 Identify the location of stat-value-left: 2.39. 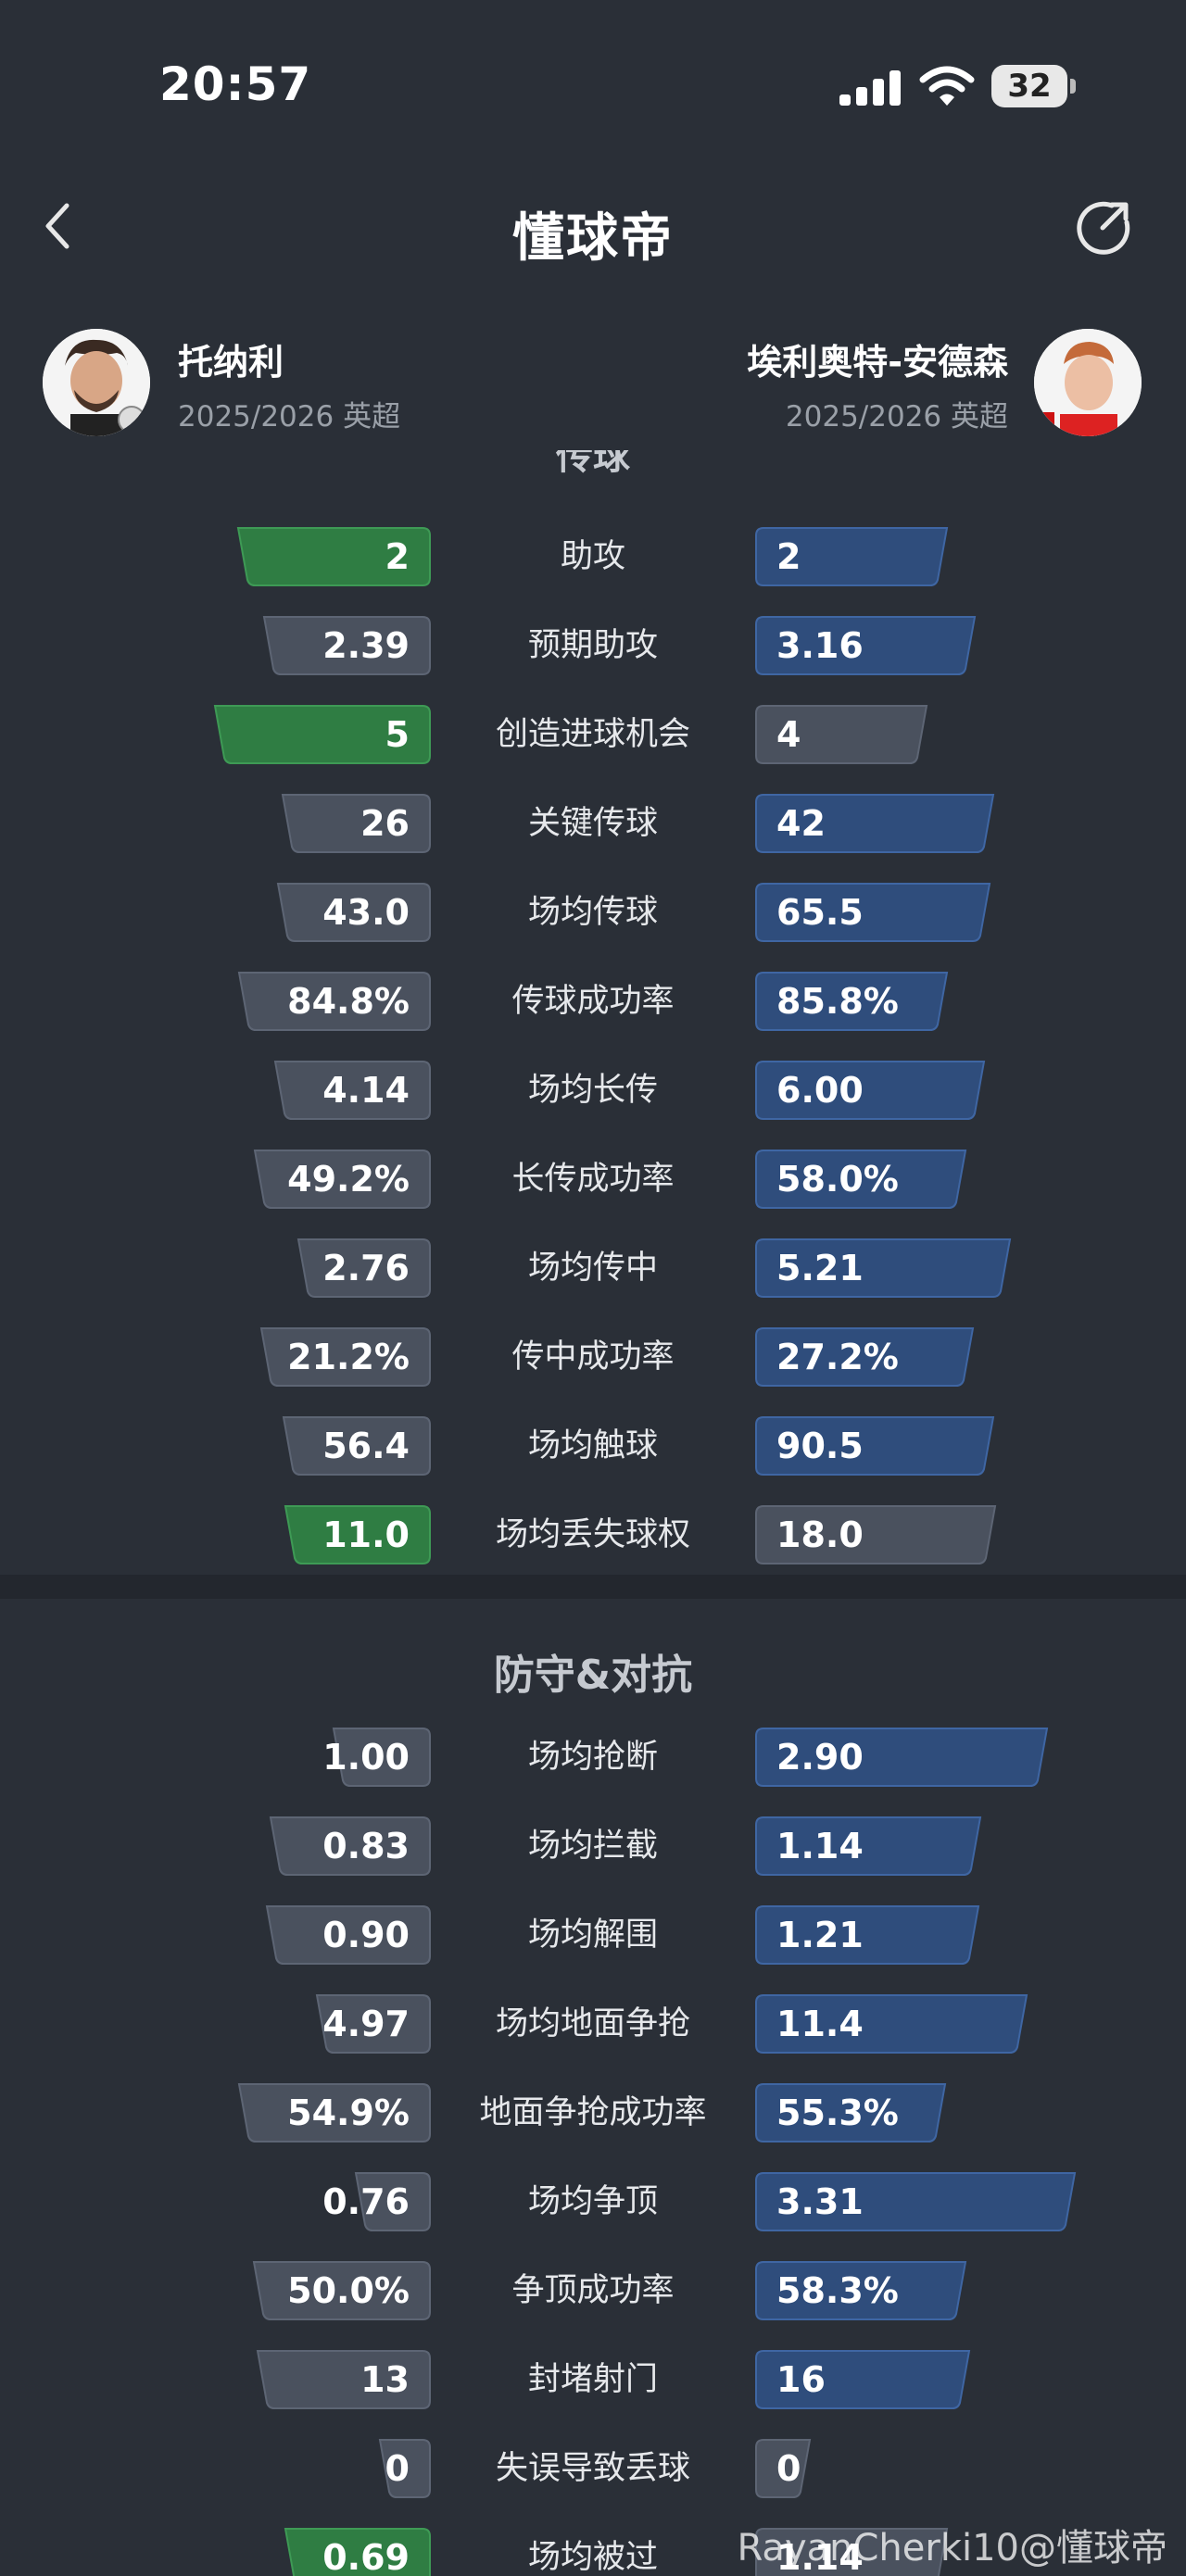
(366, 645).